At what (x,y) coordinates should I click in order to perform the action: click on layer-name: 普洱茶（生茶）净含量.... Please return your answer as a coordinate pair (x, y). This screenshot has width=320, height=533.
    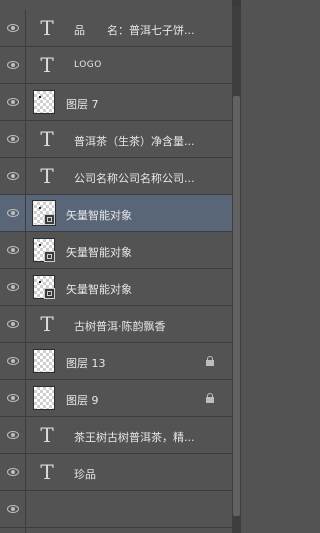
    Looking at the image, I should click on (148, 141).